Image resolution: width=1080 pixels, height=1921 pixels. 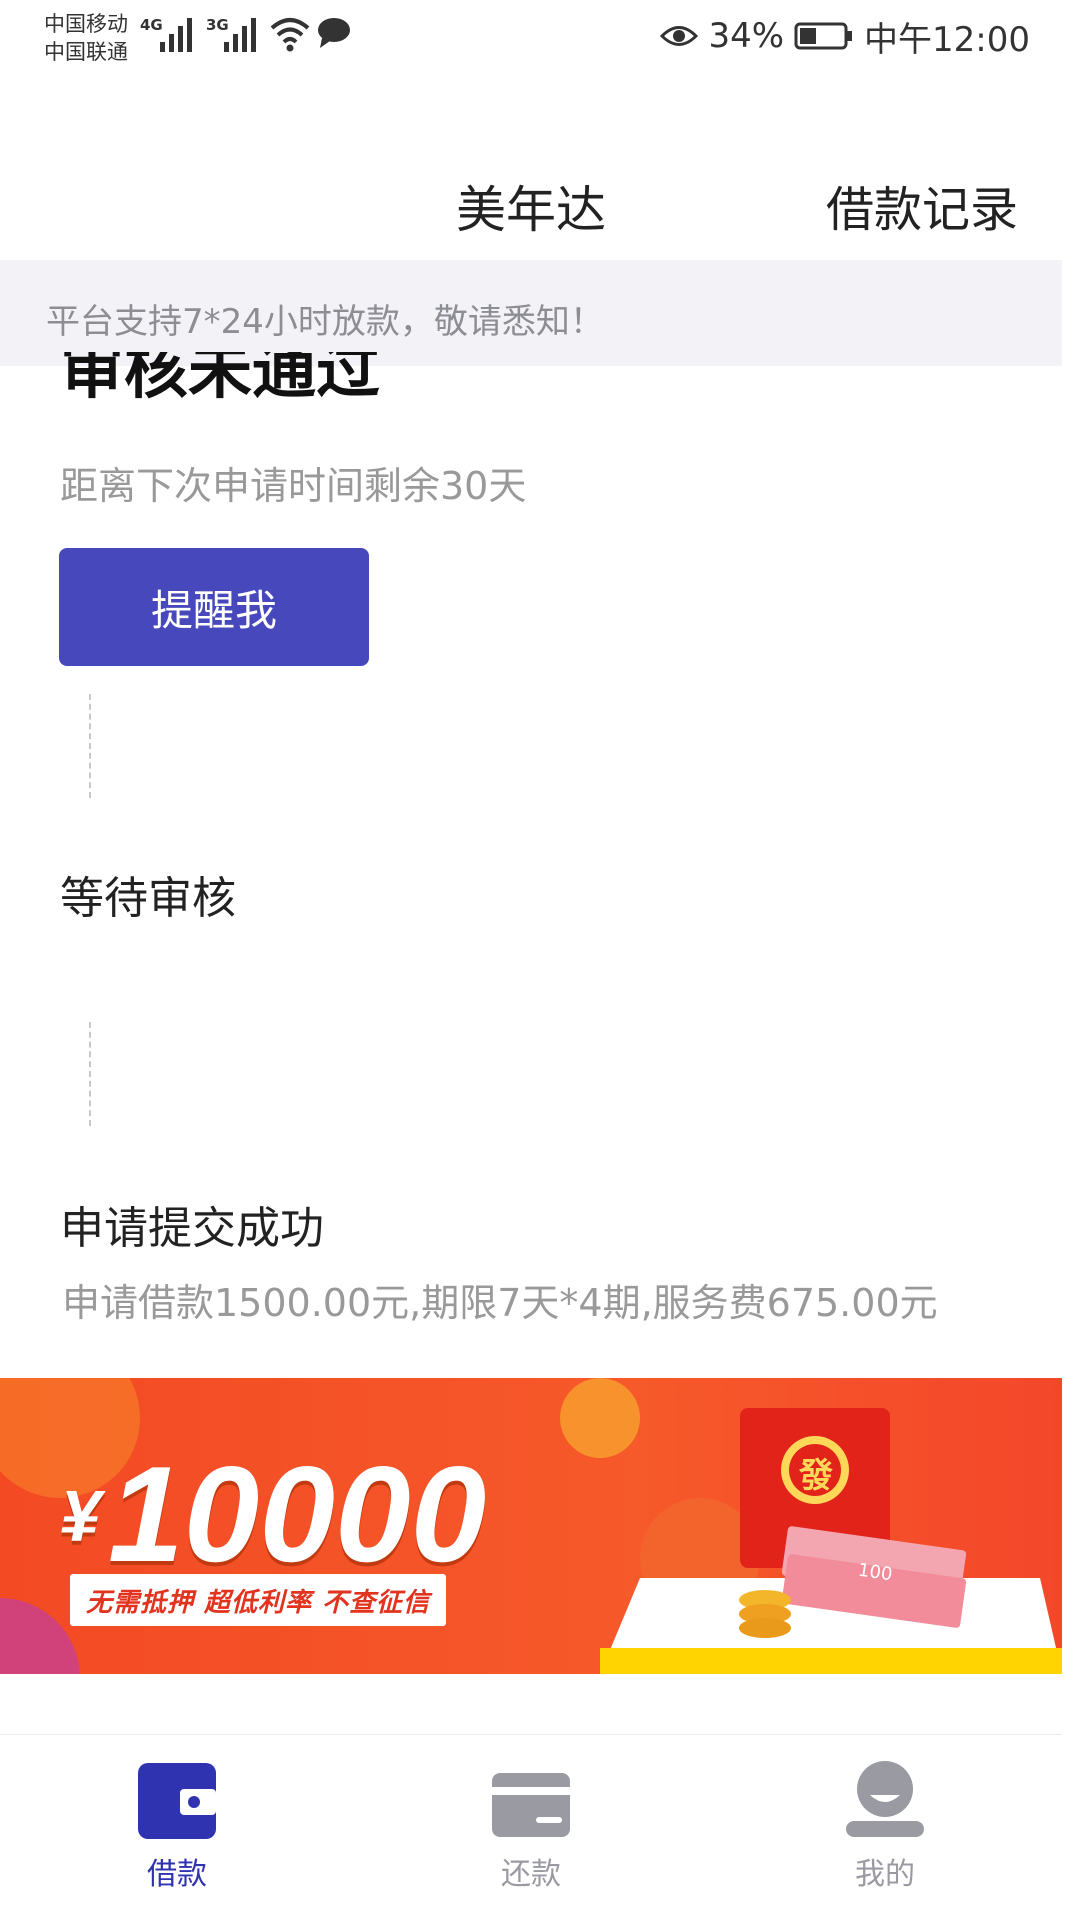 I want to click on battery-icon, so click(x=823, y=36).